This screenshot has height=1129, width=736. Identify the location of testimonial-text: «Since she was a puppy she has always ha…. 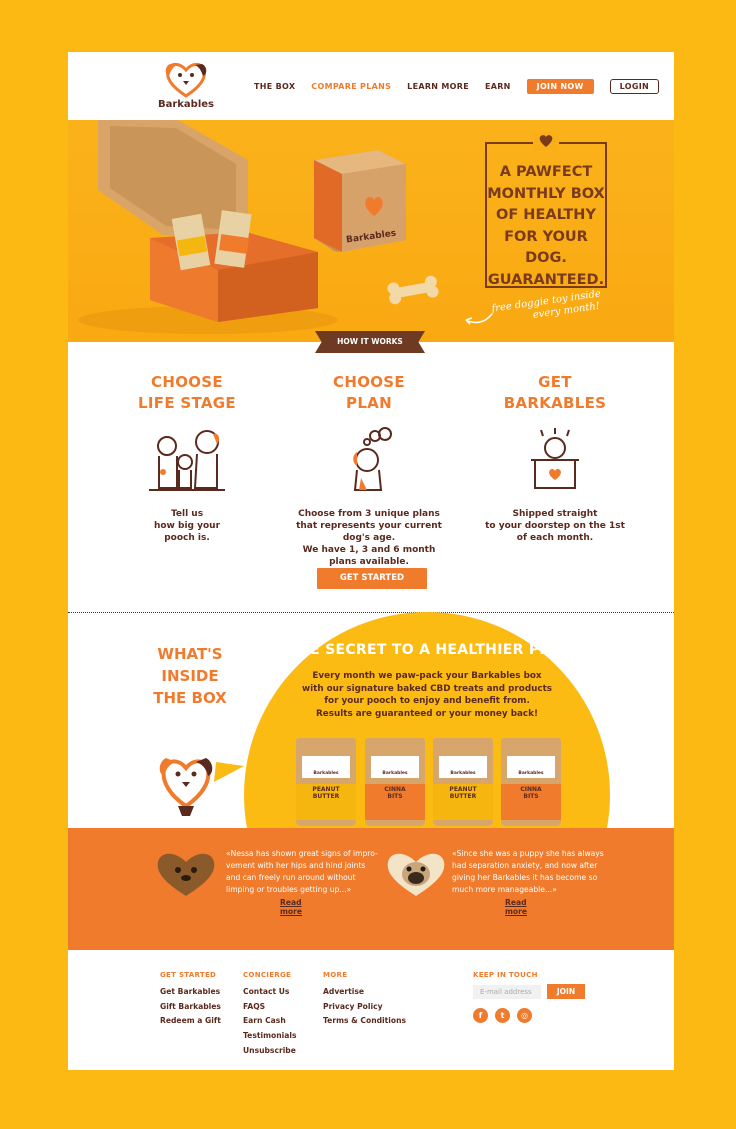
(528, 871).